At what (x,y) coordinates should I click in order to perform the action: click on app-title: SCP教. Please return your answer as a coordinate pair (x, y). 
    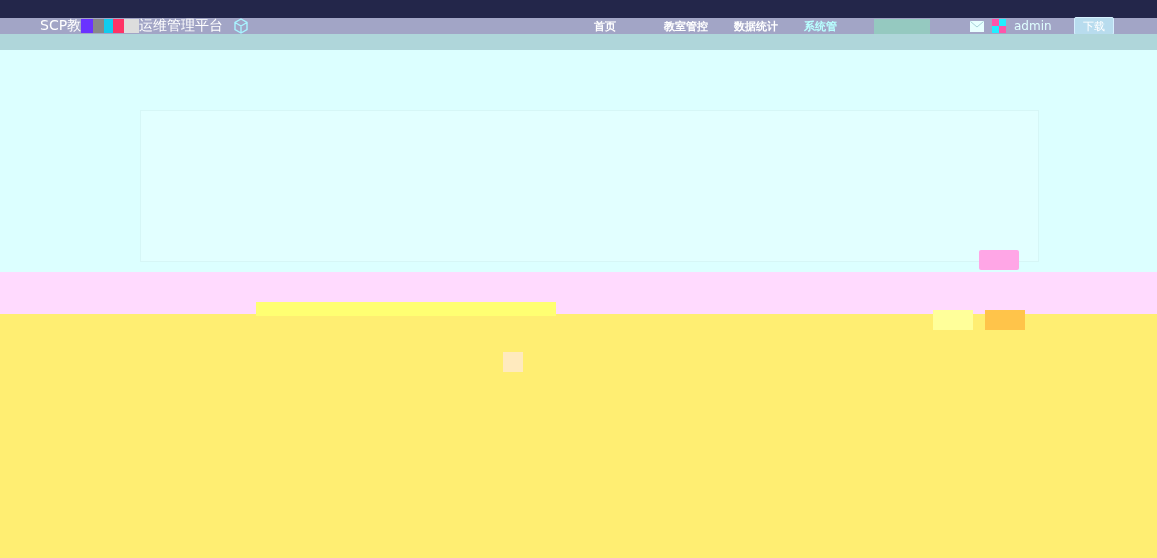
    Looking at the image, I should click on (61, 26).